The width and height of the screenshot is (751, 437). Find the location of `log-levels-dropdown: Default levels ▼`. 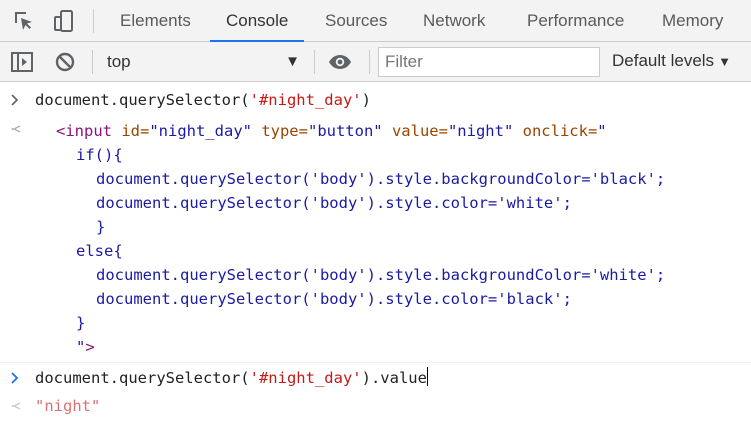

log-levels-dropdown: Default levels ▼ is located at coordinates (671, 61).